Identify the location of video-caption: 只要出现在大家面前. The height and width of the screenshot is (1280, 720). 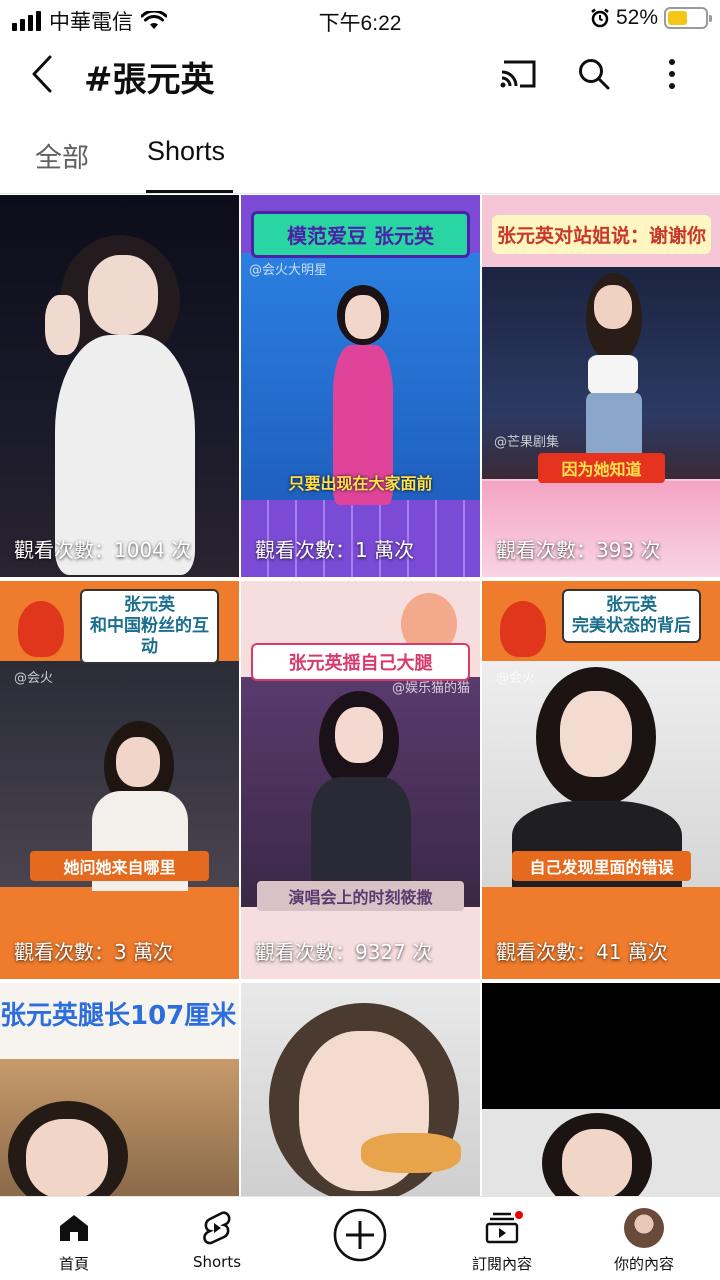
(360, 483).